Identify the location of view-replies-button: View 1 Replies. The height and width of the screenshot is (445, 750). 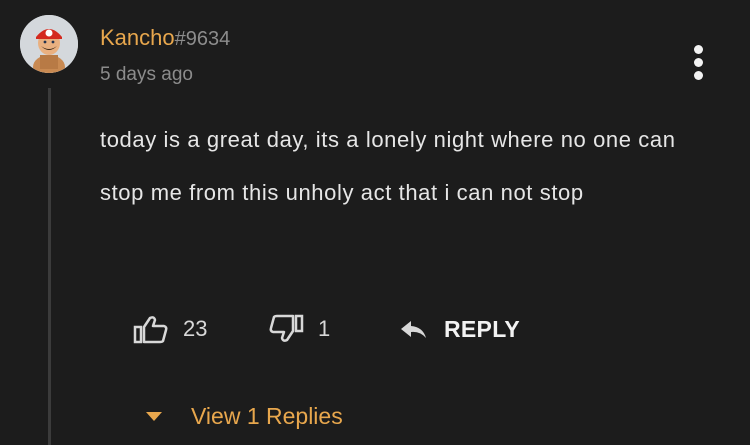
(244, 416).